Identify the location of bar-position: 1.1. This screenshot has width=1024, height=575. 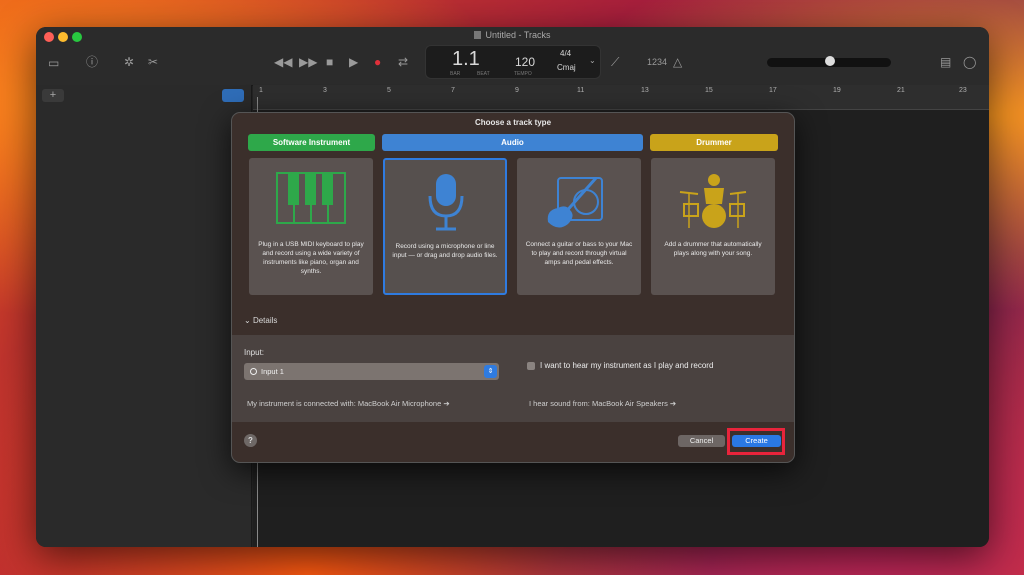
(466, 59).